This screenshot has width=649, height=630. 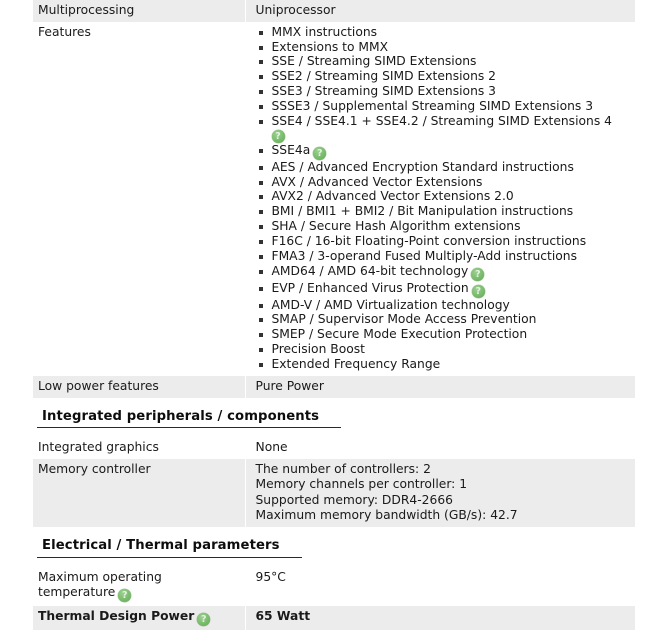 What do you see at coordinates (291, 149) in the screenshot?
I see `feature-text: SSE4a` at bounding box center [291, 149].